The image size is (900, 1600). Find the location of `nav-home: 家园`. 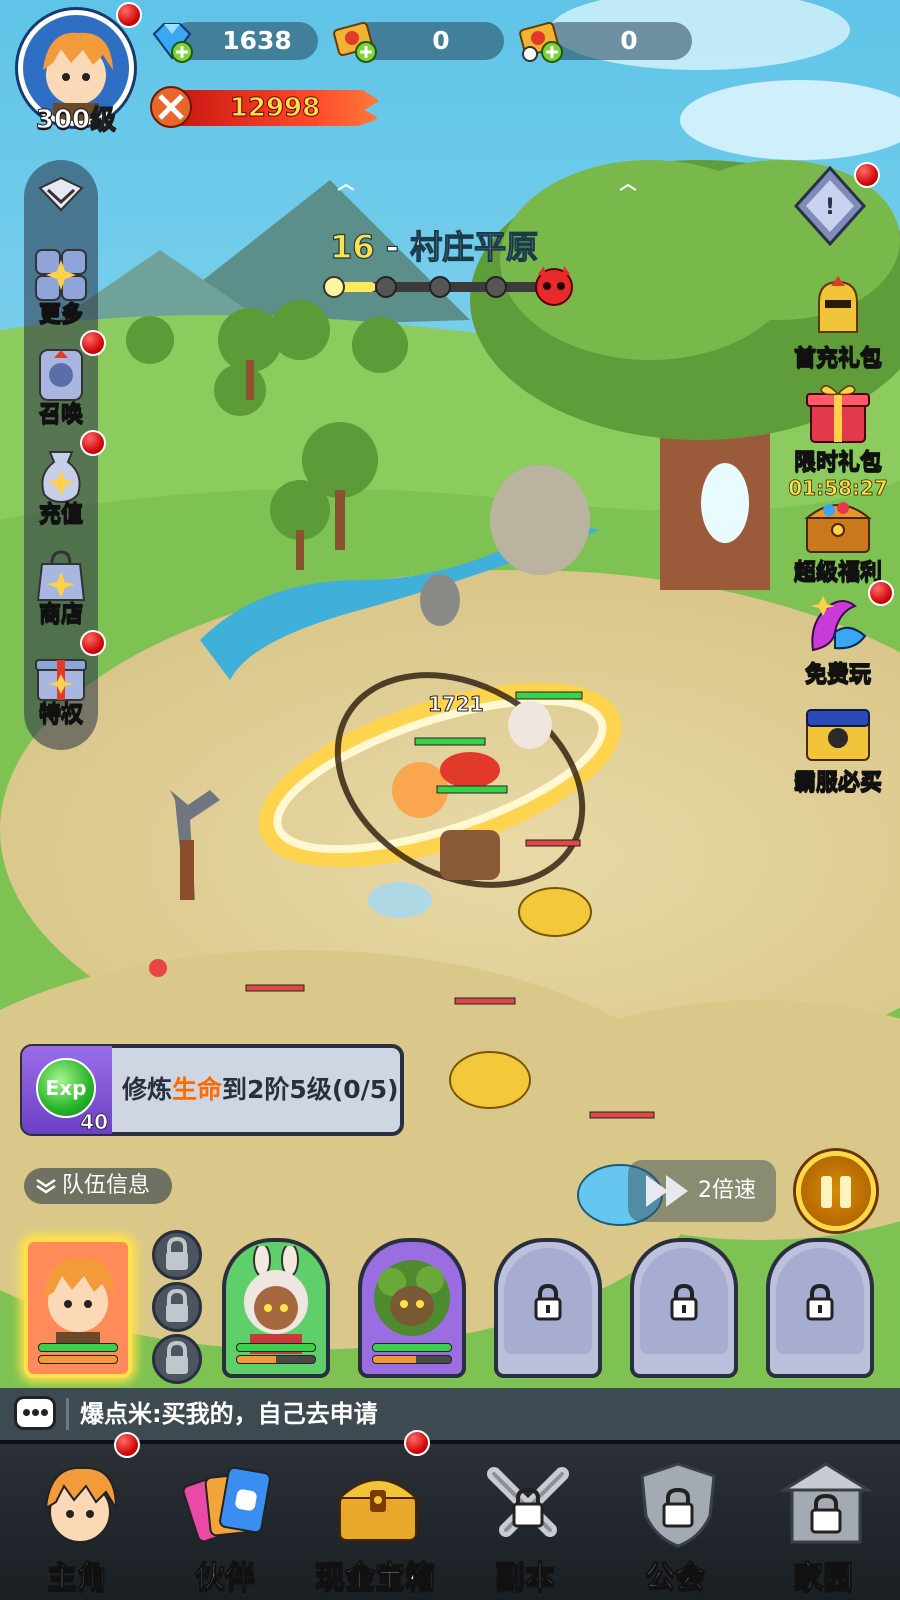

nav-home: 家园 is located at coordinates (823, 1522).